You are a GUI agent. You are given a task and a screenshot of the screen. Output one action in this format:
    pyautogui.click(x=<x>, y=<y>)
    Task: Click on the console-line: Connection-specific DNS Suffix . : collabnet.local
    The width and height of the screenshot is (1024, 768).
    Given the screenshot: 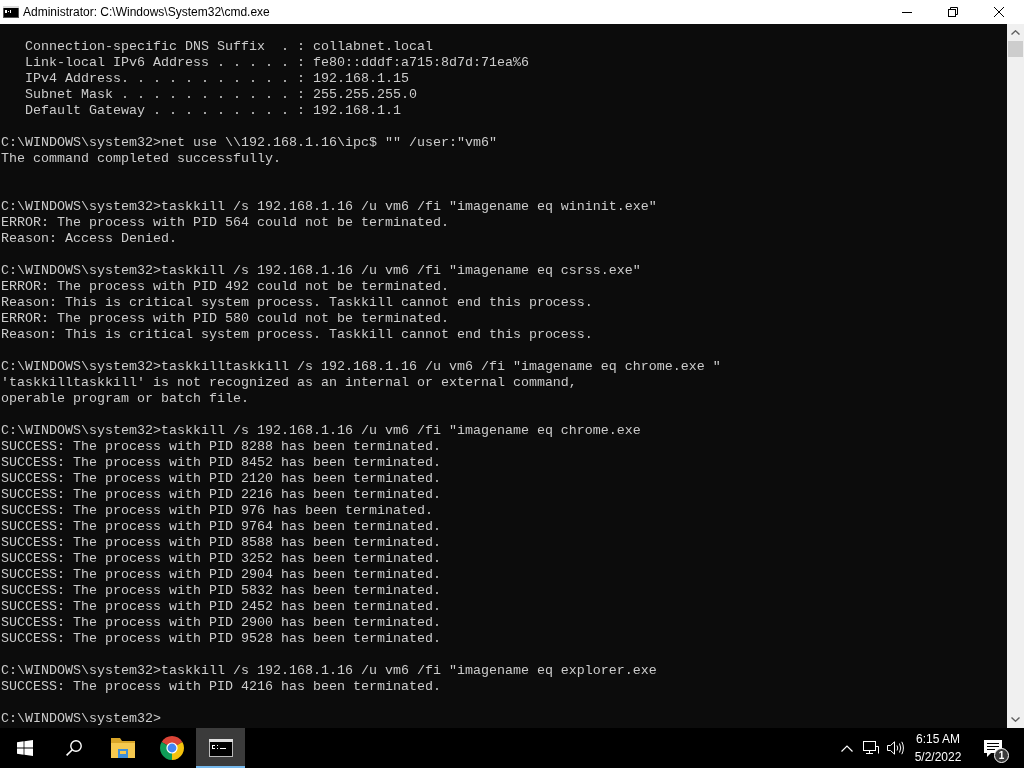 What is the action you would take?
    pyautogui.click(x=229, y=47)
    